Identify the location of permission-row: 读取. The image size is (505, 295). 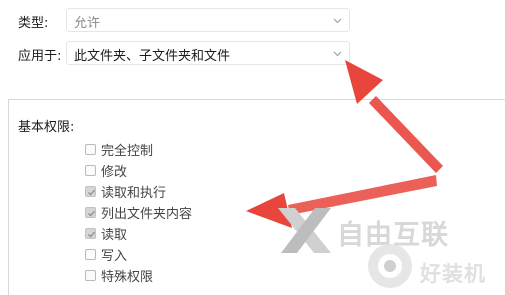
(106, 233).